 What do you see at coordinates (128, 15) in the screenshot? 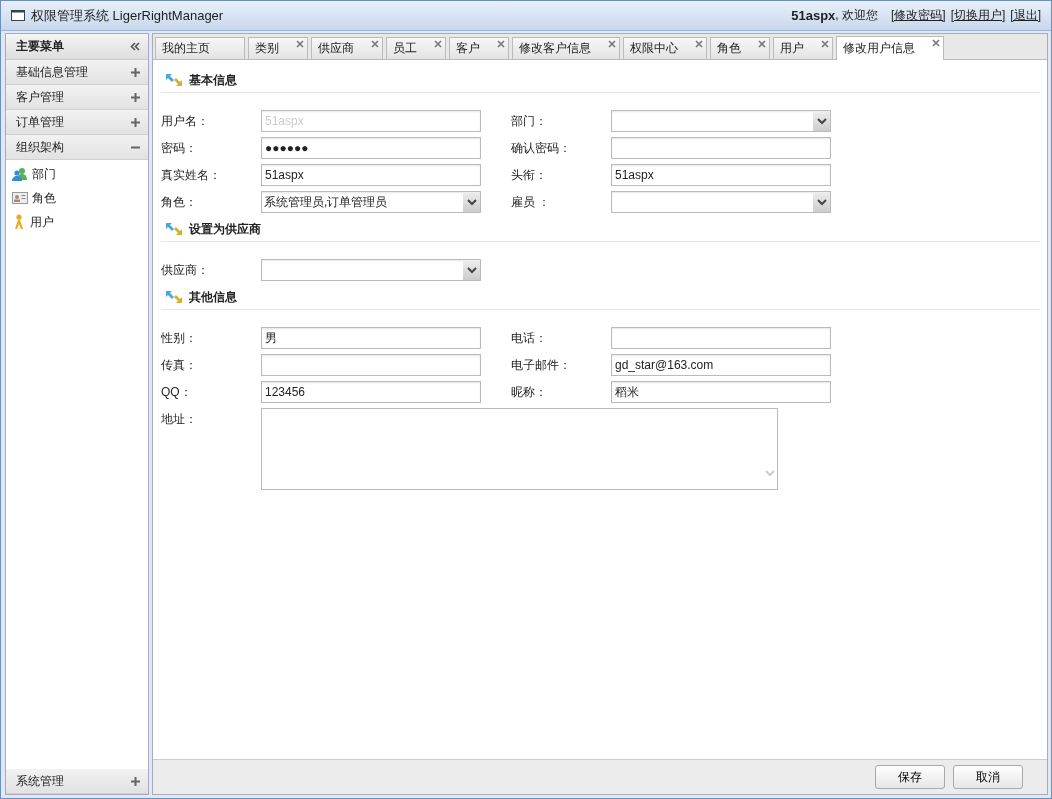
I see `window-title: 权限管理系统 LigerRightManager` at bounding box center [128, 15].